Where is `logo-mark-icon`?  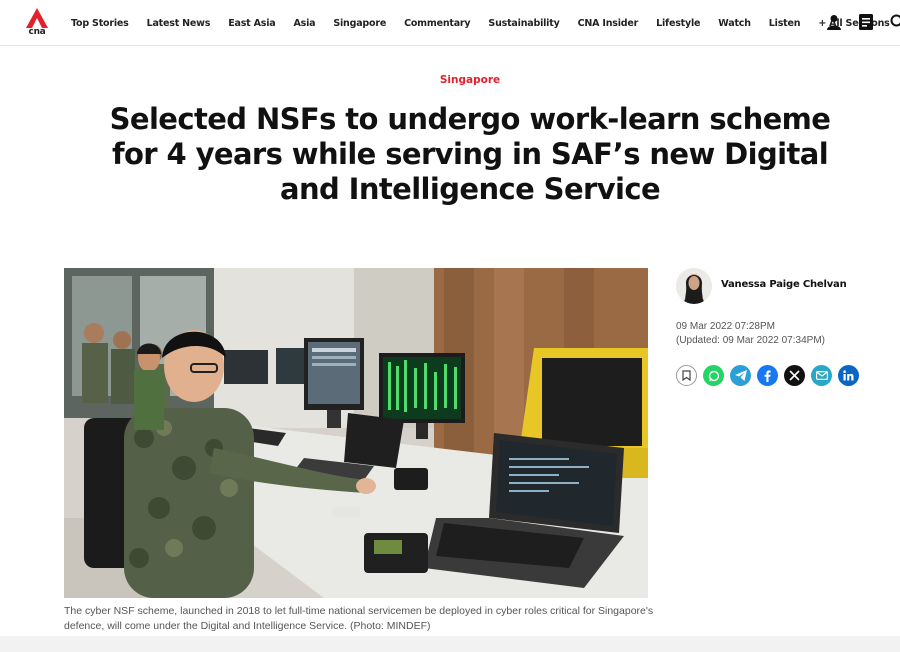 logo-mark-icon is located at coordinates (37, 18).